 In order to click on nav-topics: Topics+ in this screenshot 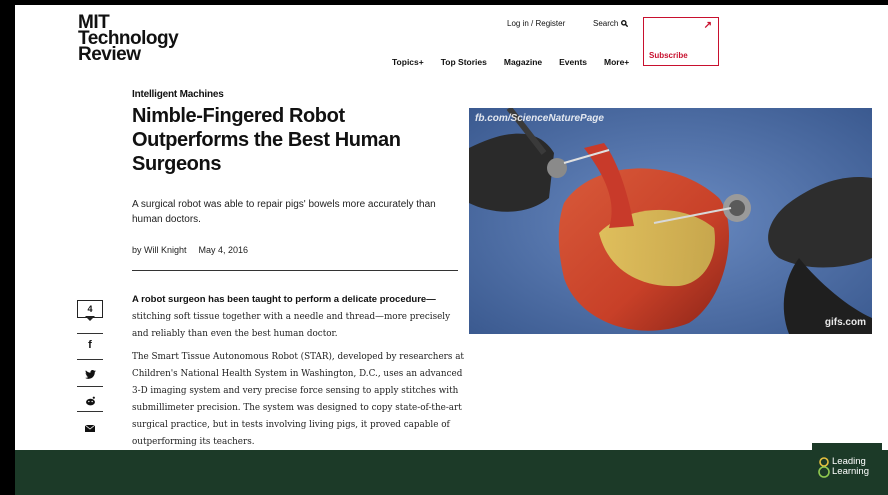, I will do `click(408, 62)`.